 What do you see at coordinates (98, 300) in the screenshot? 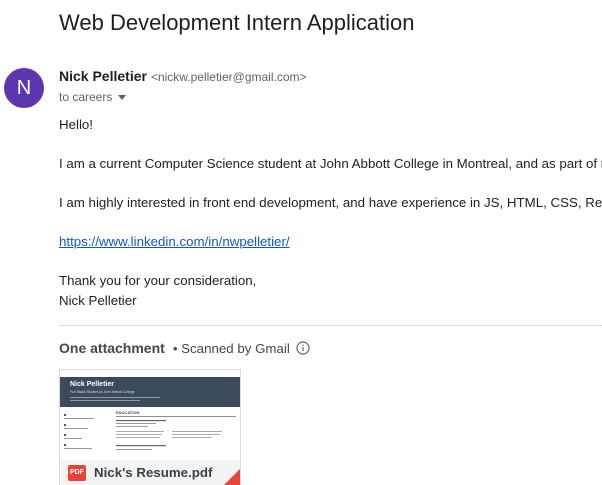
I see `email-signature: Nick Pelletier` at bounding box center [98, 300].